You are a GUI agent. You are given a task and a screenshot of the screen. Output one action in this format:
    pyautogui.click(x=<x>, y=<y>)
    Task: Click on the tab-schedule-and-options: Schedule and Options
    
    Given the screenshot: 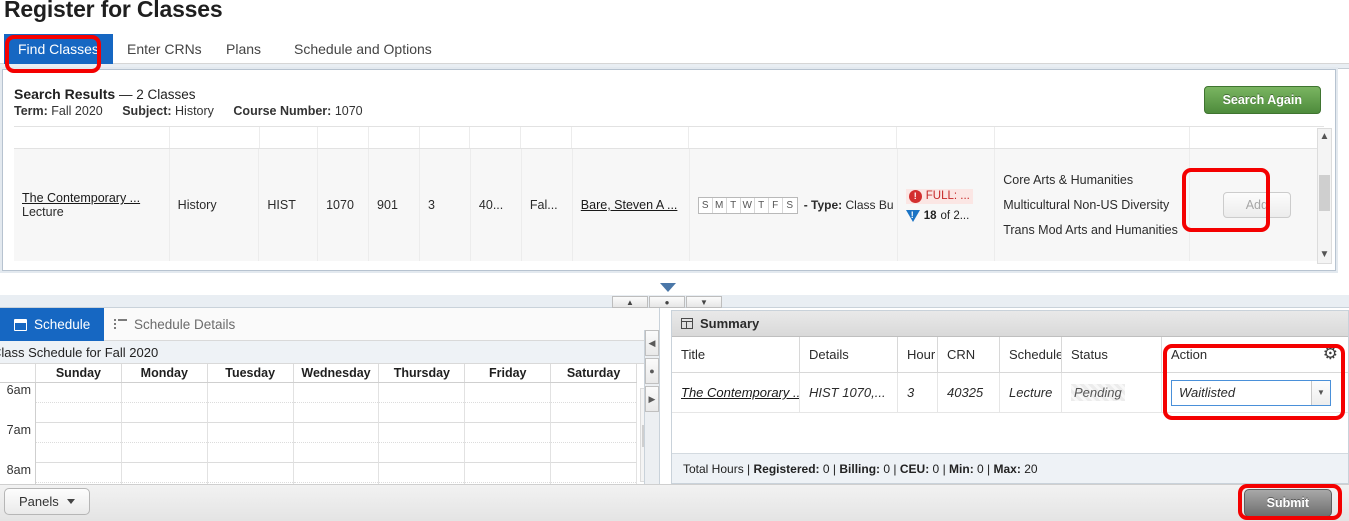 What is the action you would take?
    pyautogui.click(x=363, y=49)
    